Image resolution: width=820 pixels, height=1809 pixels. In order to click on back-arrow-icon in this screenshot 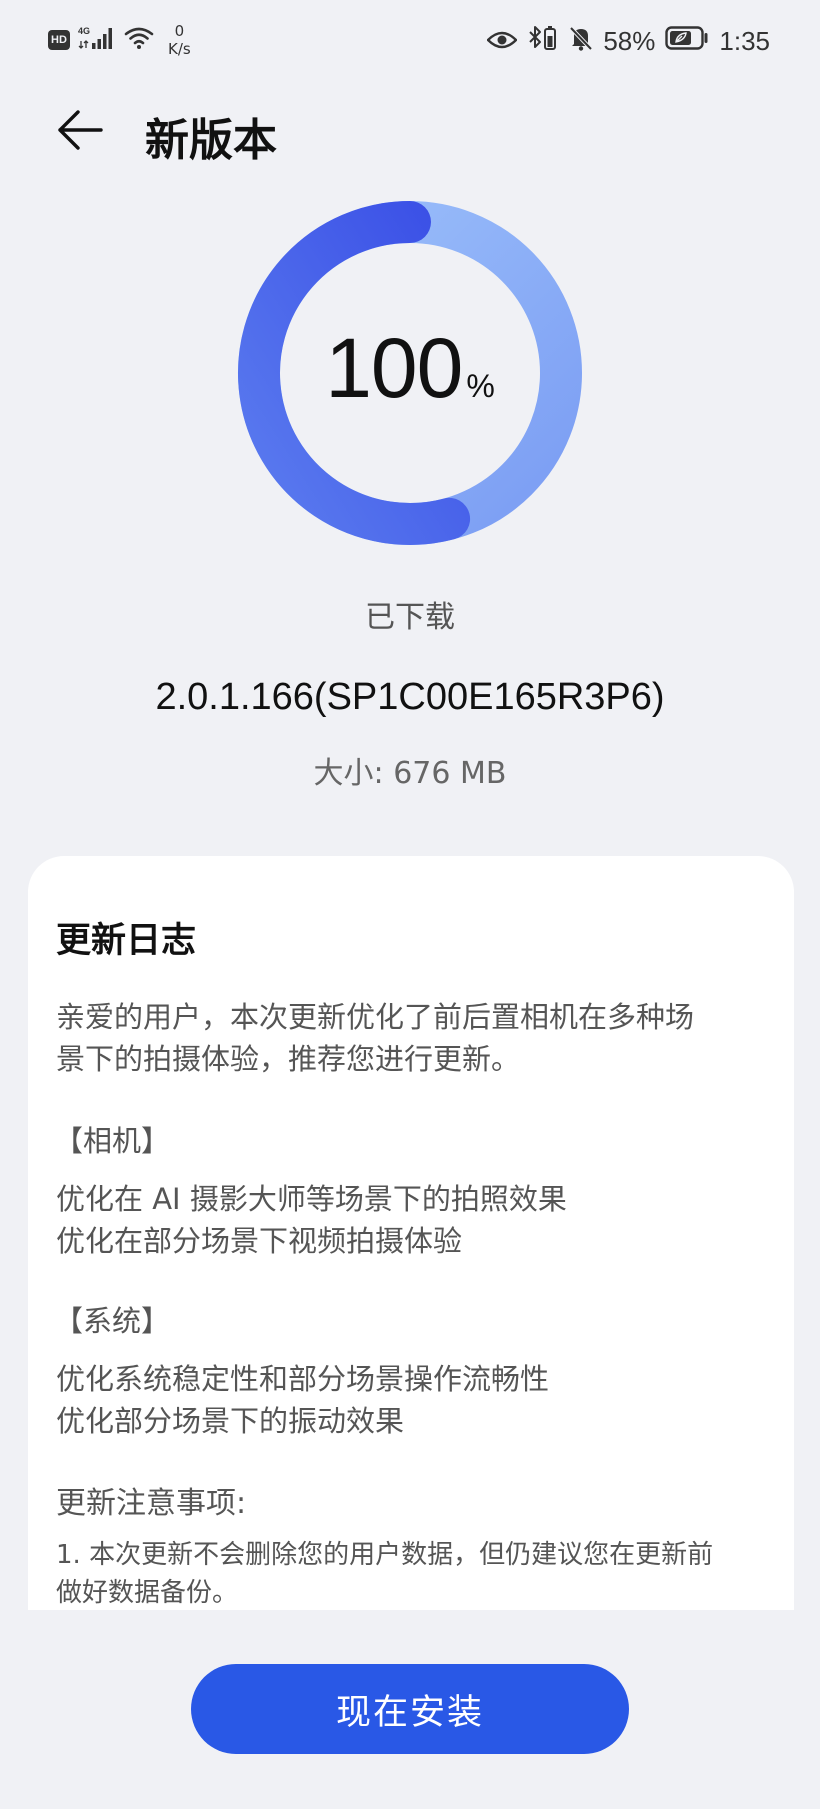, I will do `click(80, 132)`.